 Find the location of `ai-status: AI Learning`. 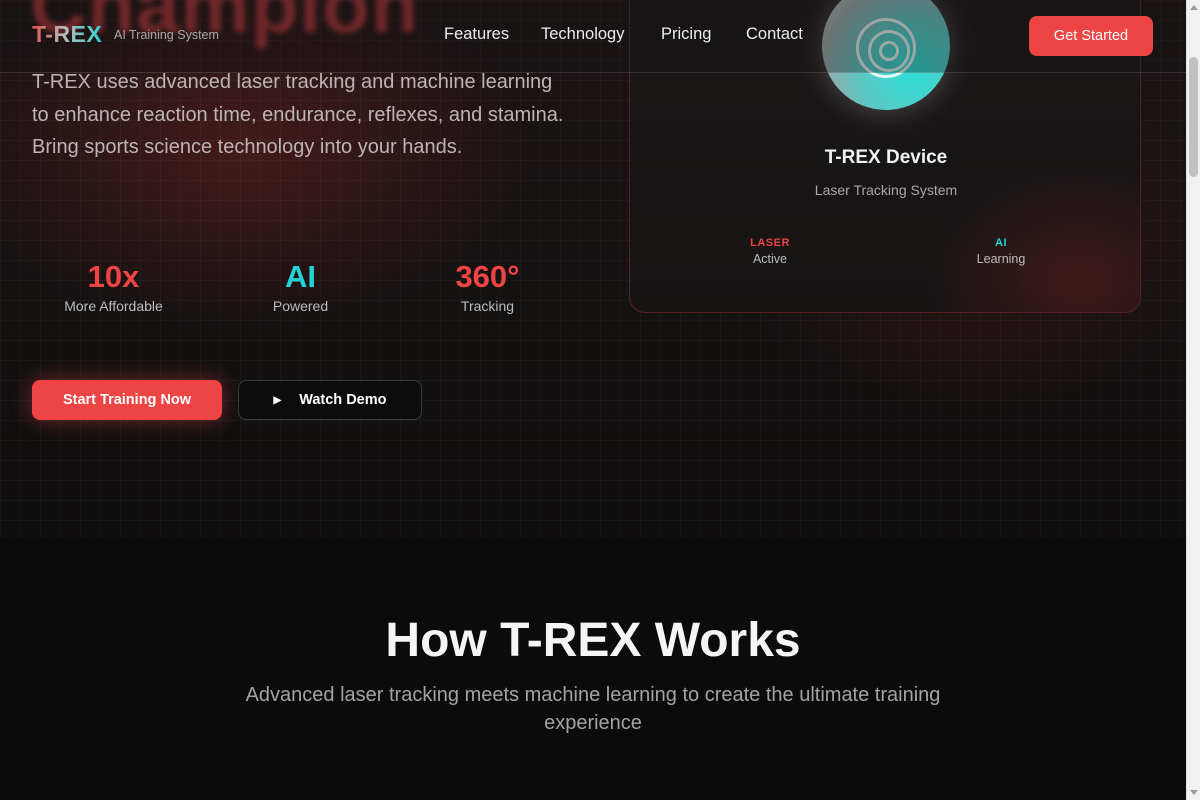

ai-status: AI Learning is located at coordinates (1001, 251).